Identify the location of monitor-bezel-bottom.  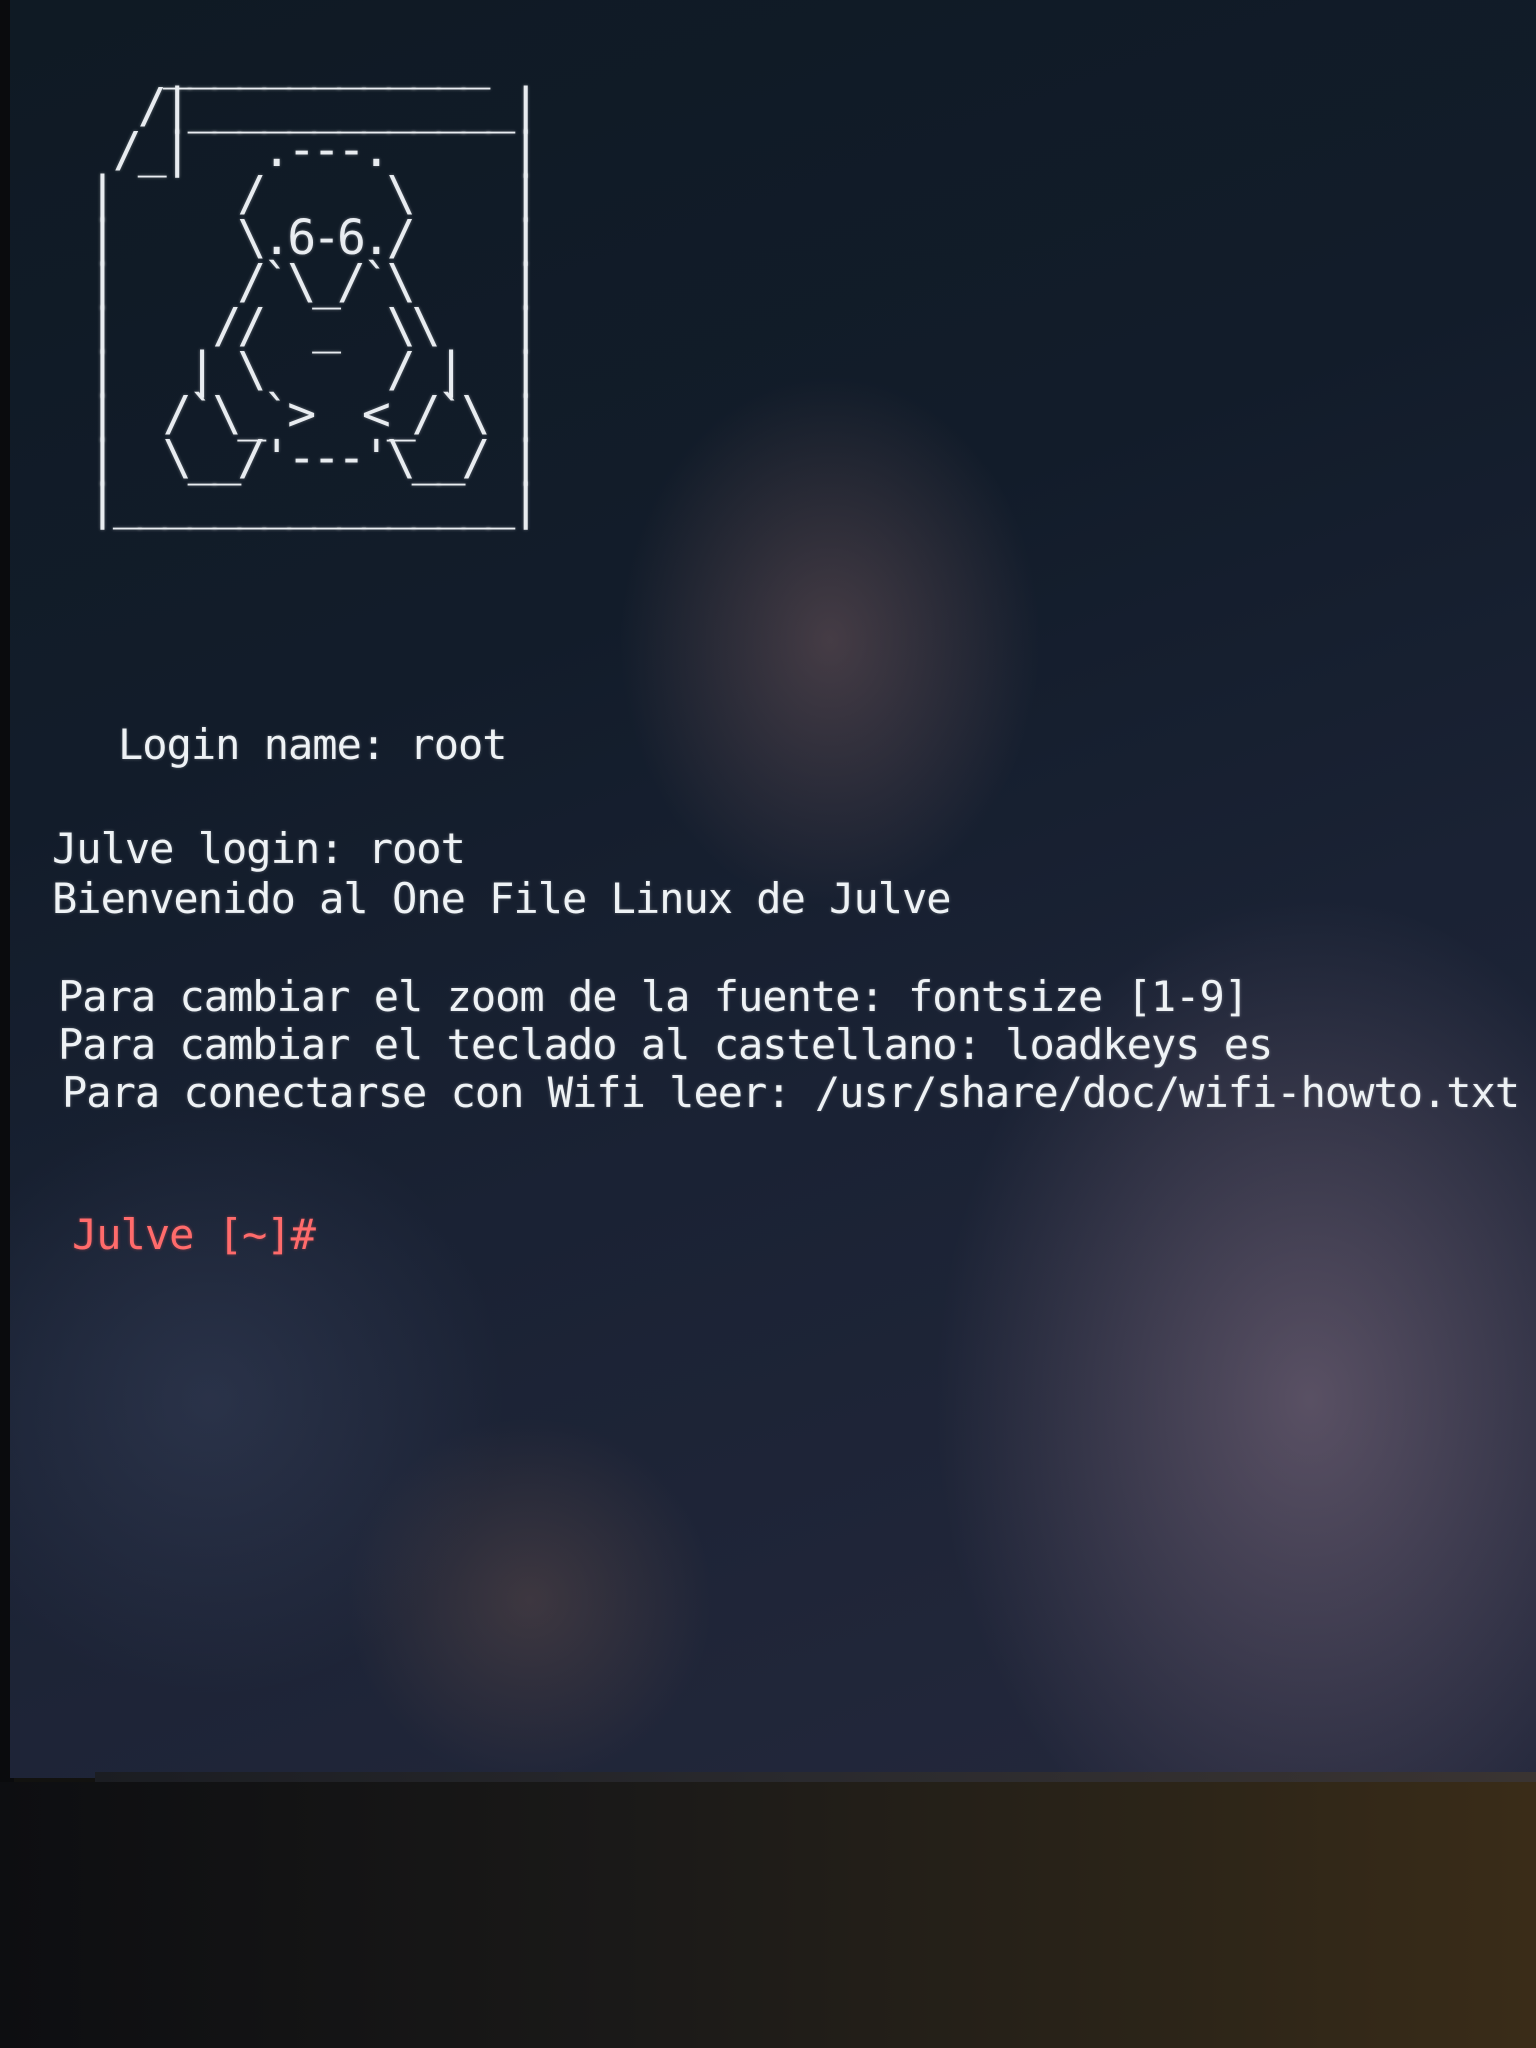
(768, 1915).